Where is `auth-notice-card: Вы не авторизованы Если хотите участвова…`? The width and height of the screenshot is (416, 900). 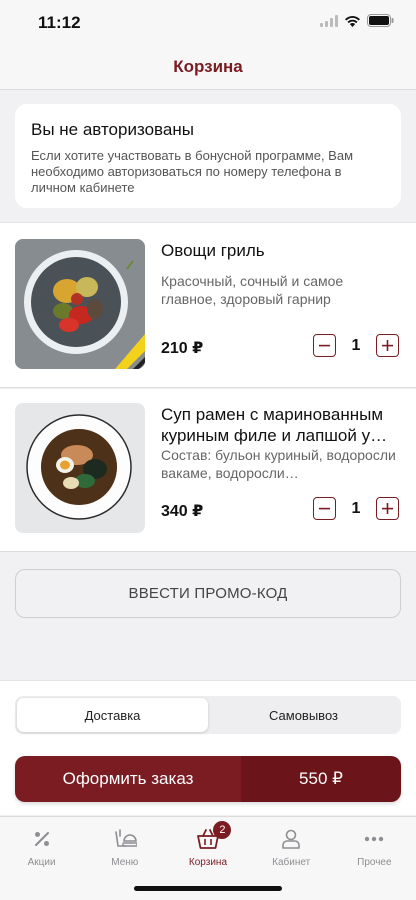
auth-notice-card: Вы не авторизованы Если хотите участвова… is located at coordinates (208, 156).